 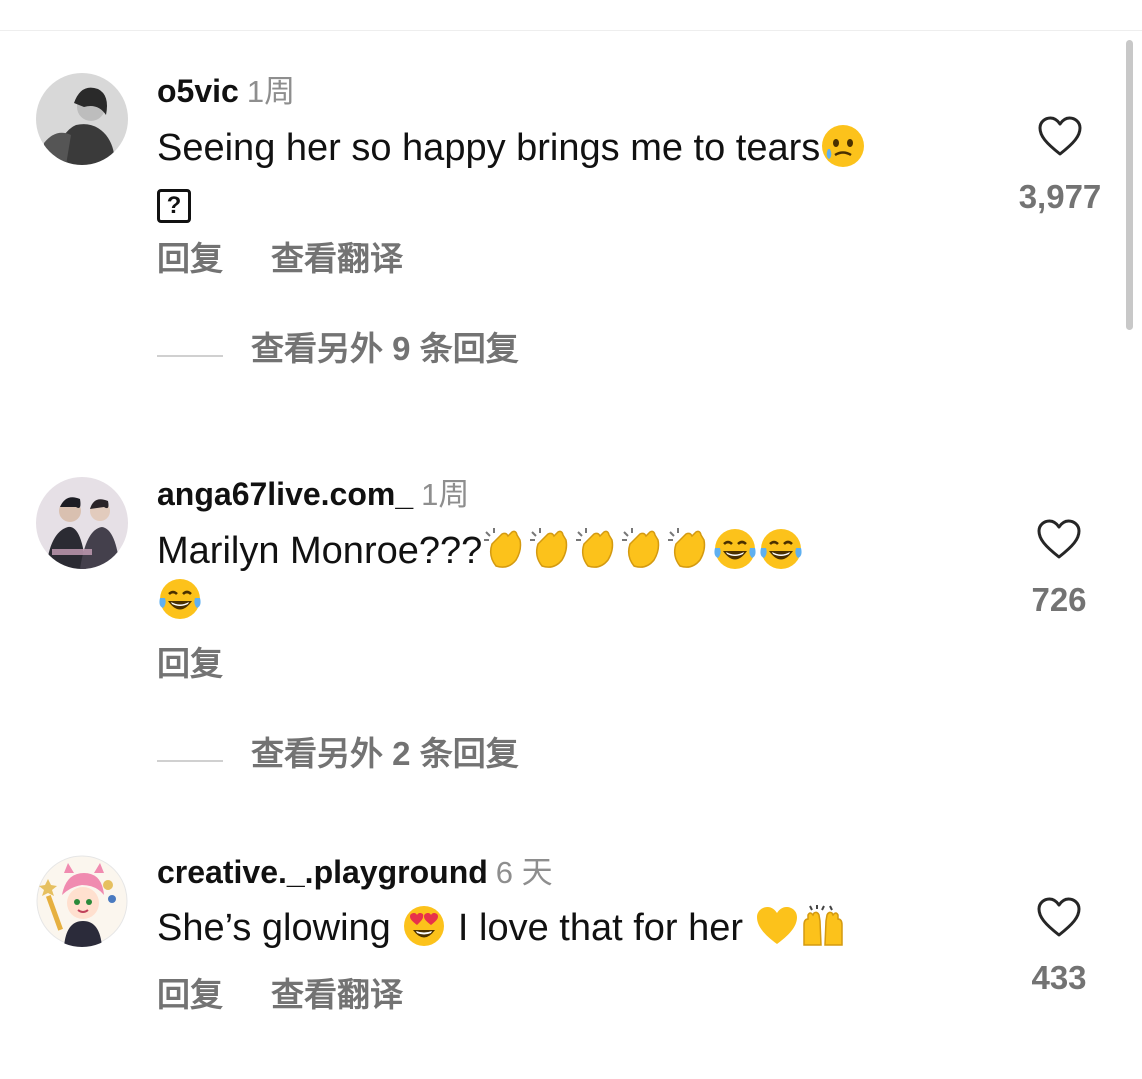 I want to click on view-more-replies-button: 查看另外 9 条回复, so click(x=338, y=348).